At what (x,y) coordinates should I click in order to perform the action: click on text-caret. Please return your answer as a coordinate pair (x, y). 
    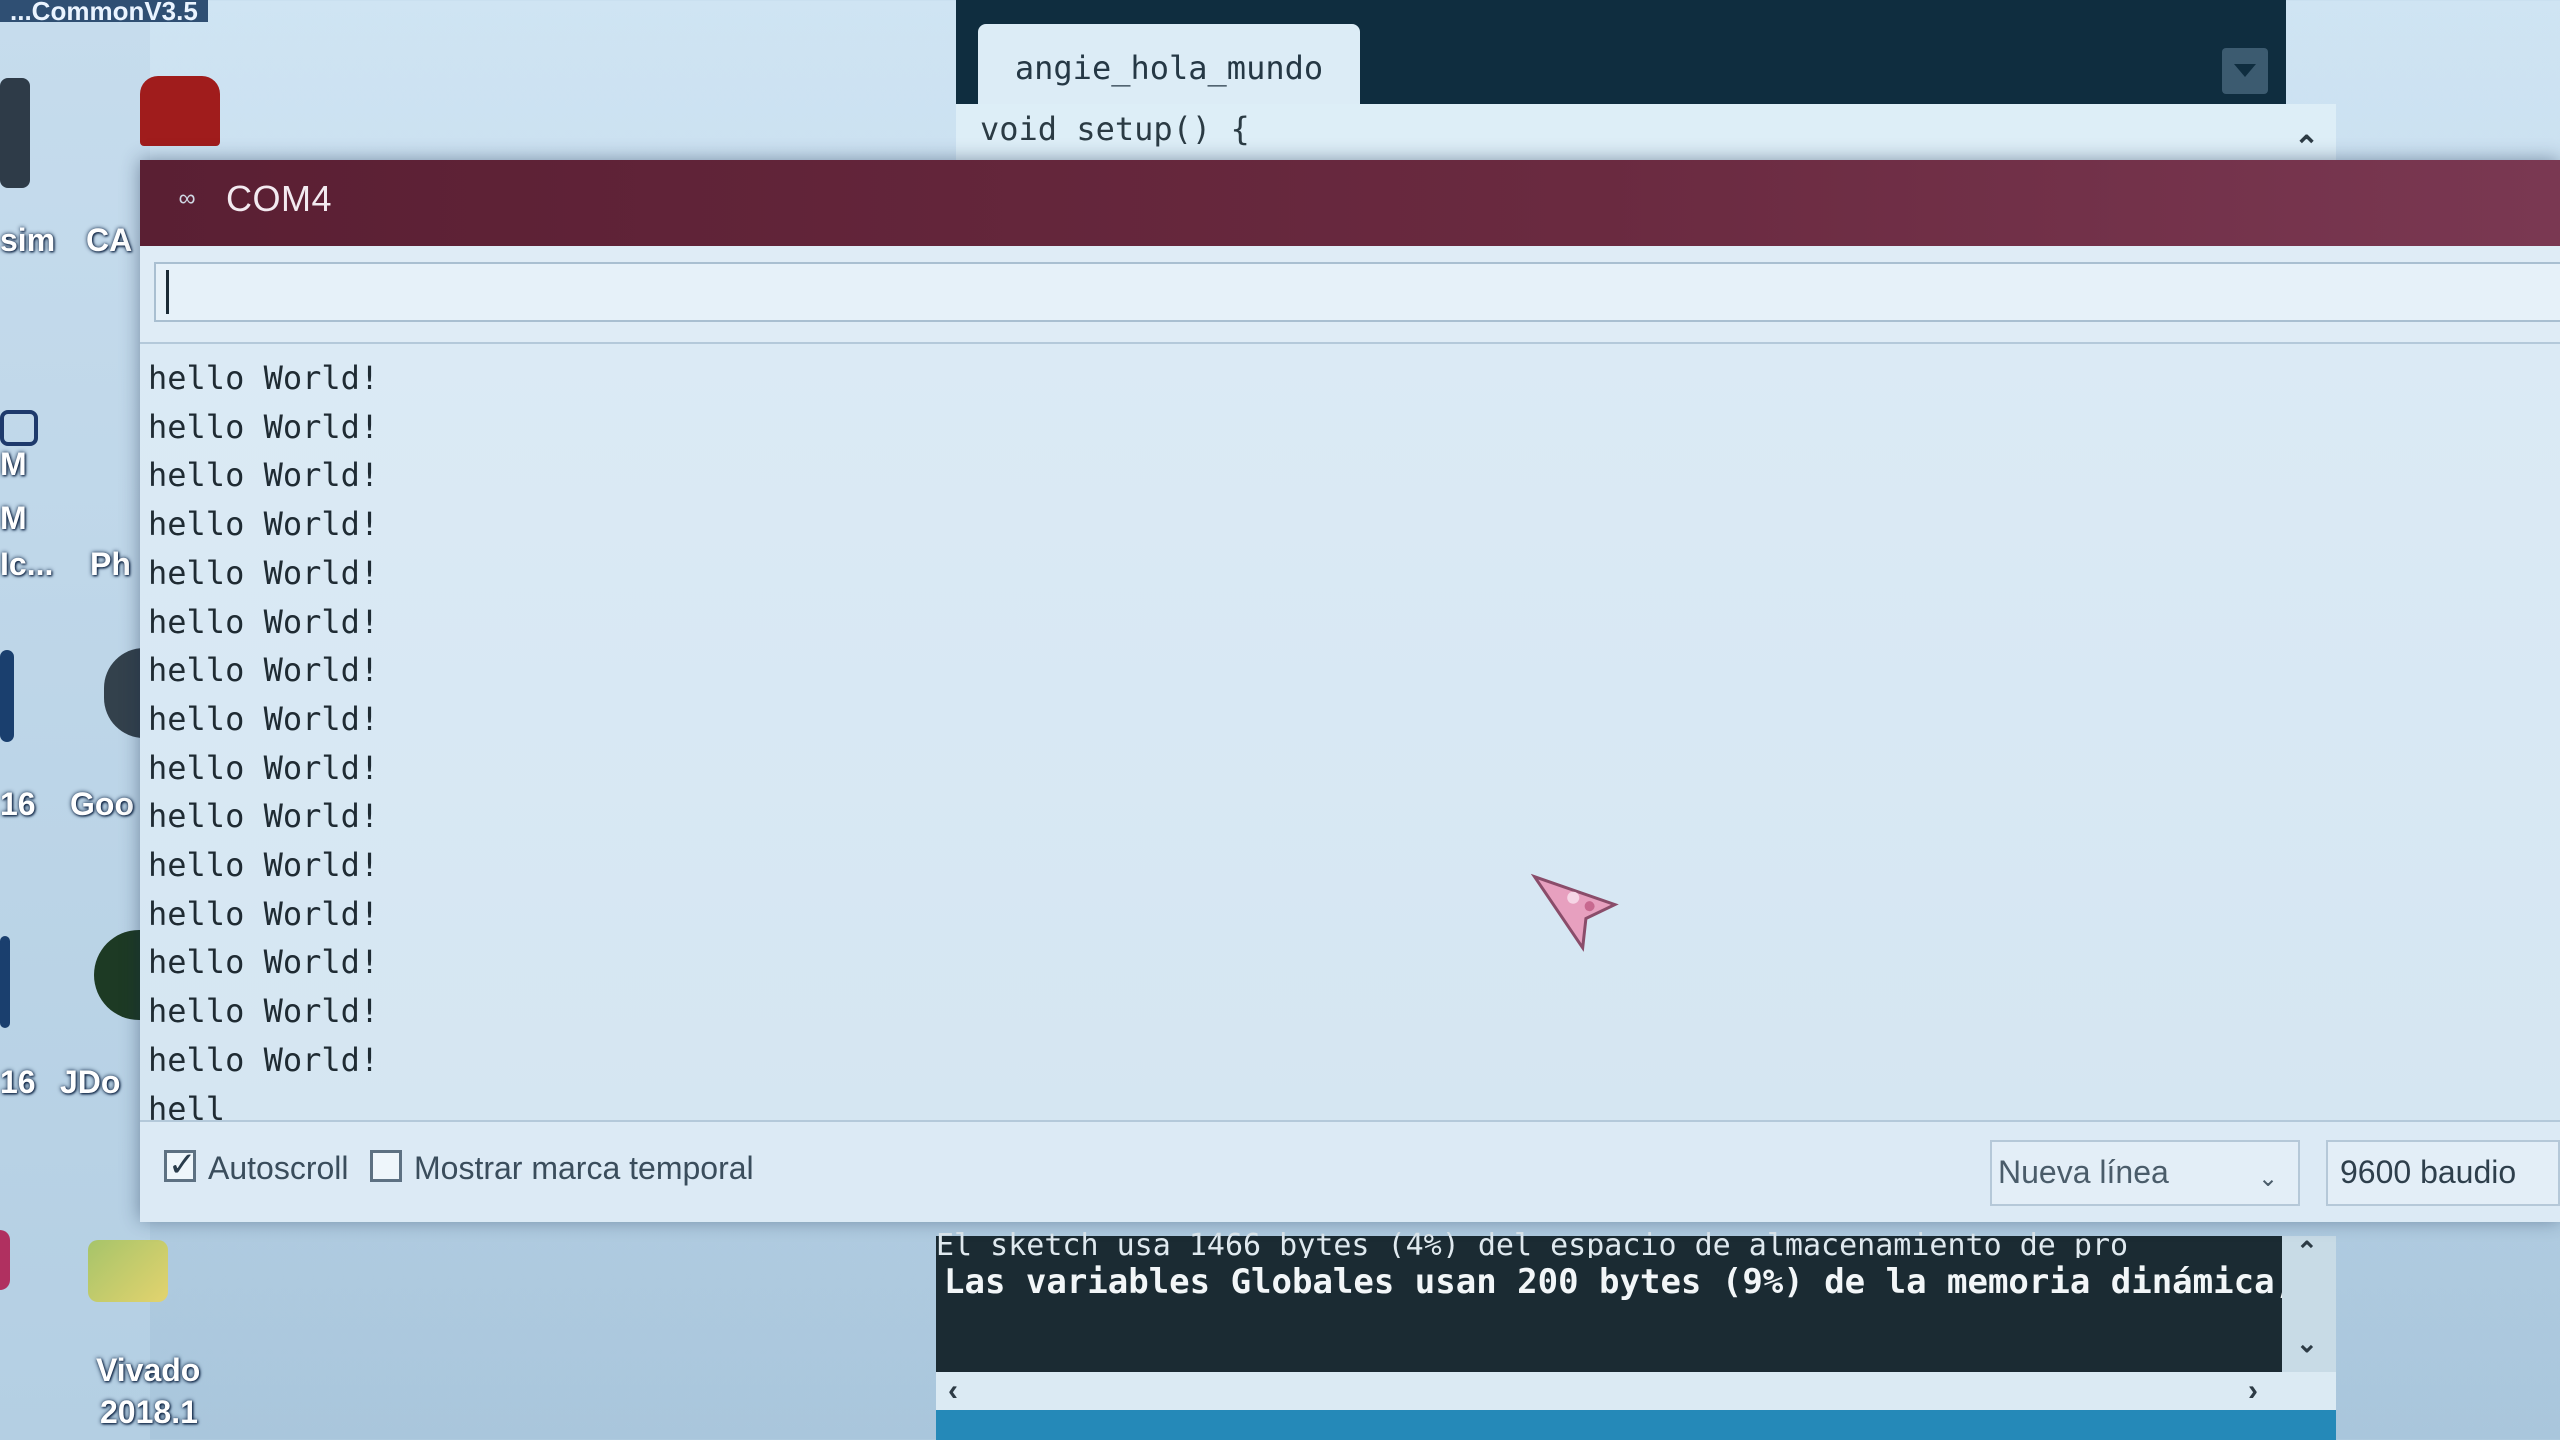
    Looking at the image, I should click on (167, 292).